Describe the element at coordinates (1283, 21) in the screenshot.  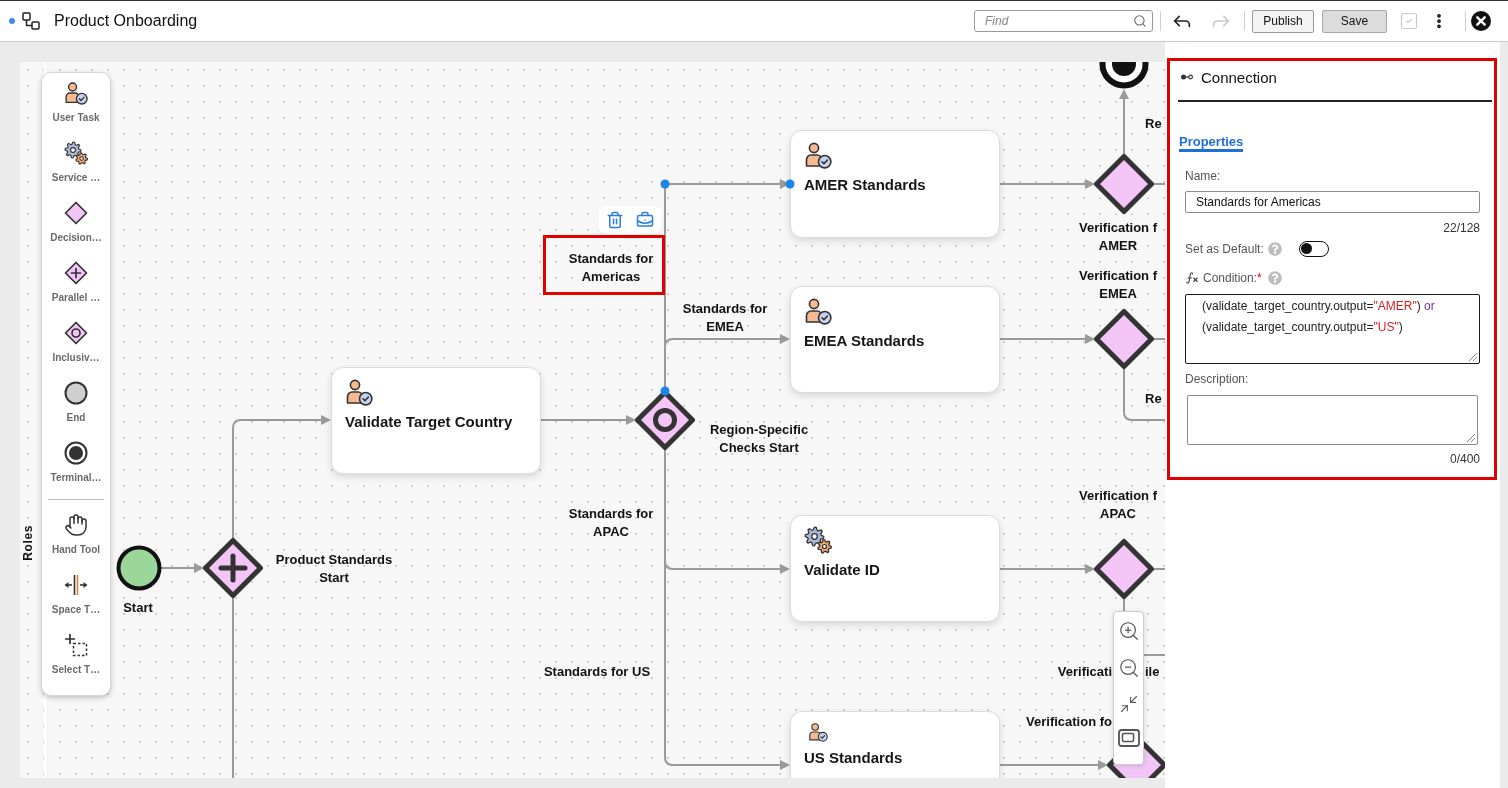
I see `toolbar-button: Publish` at that location.